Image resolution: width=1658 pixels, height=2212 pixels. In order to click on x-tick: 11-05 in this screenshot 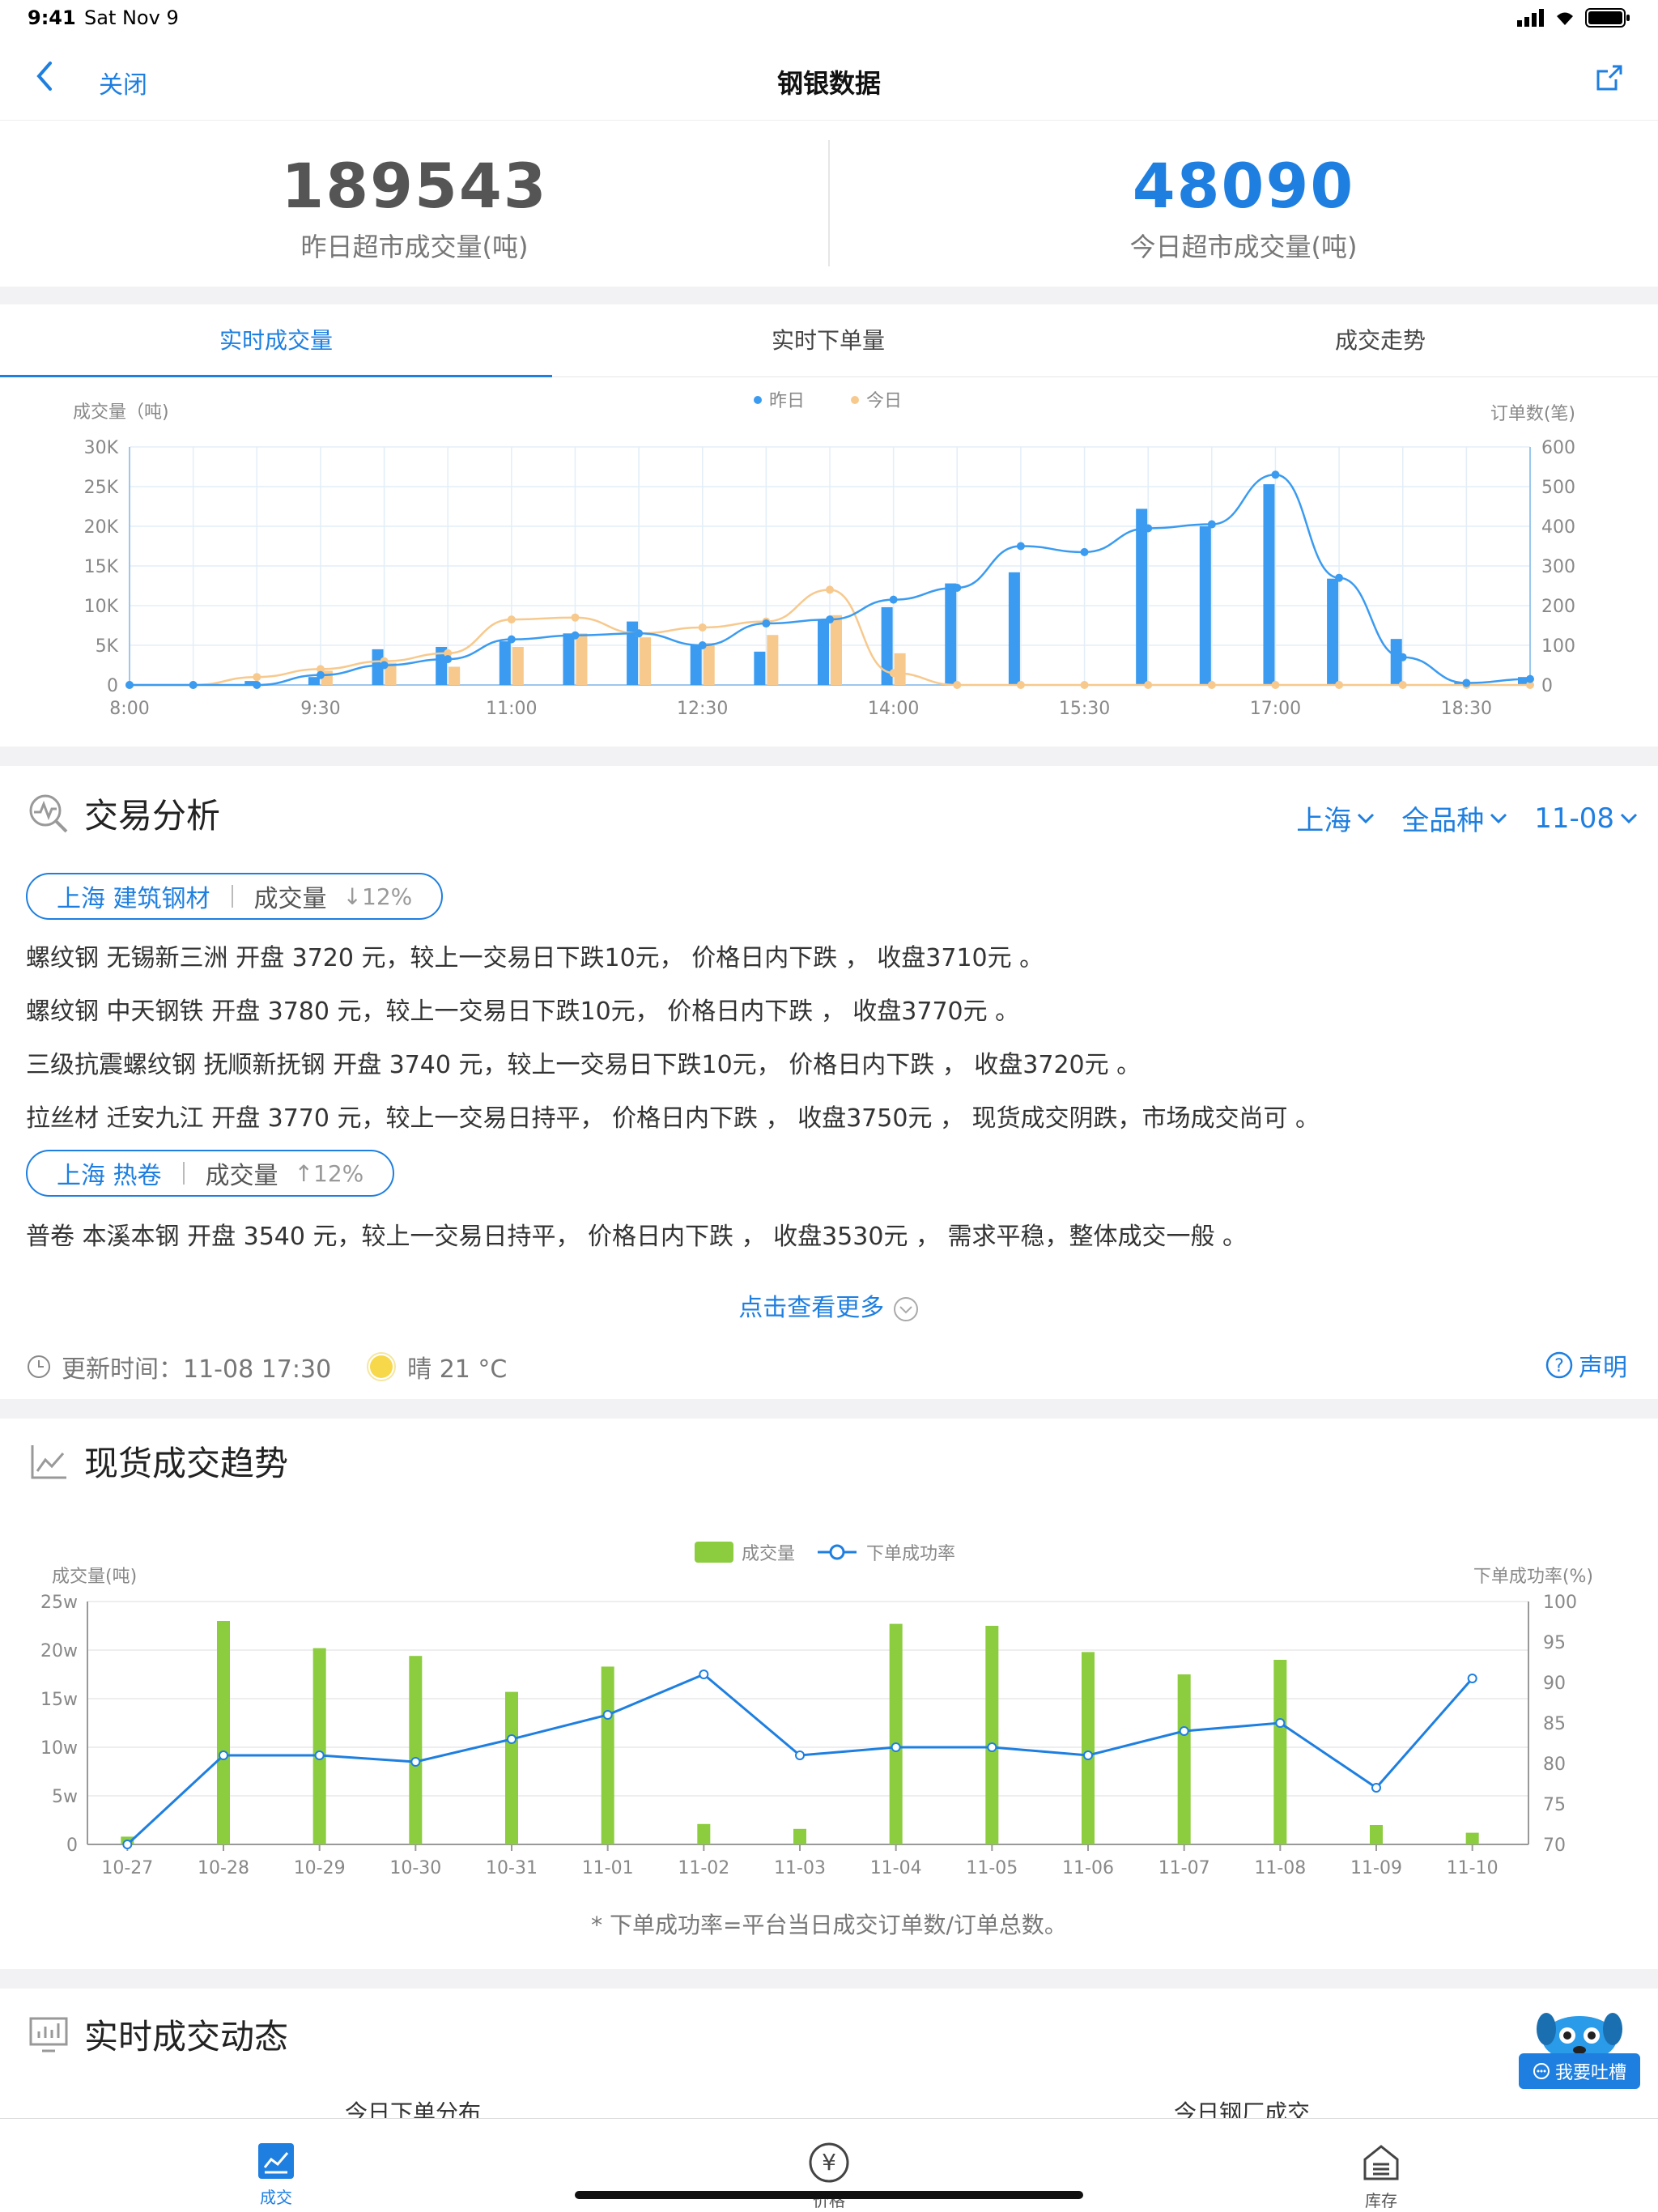, I will do `click(992, 1868)`.